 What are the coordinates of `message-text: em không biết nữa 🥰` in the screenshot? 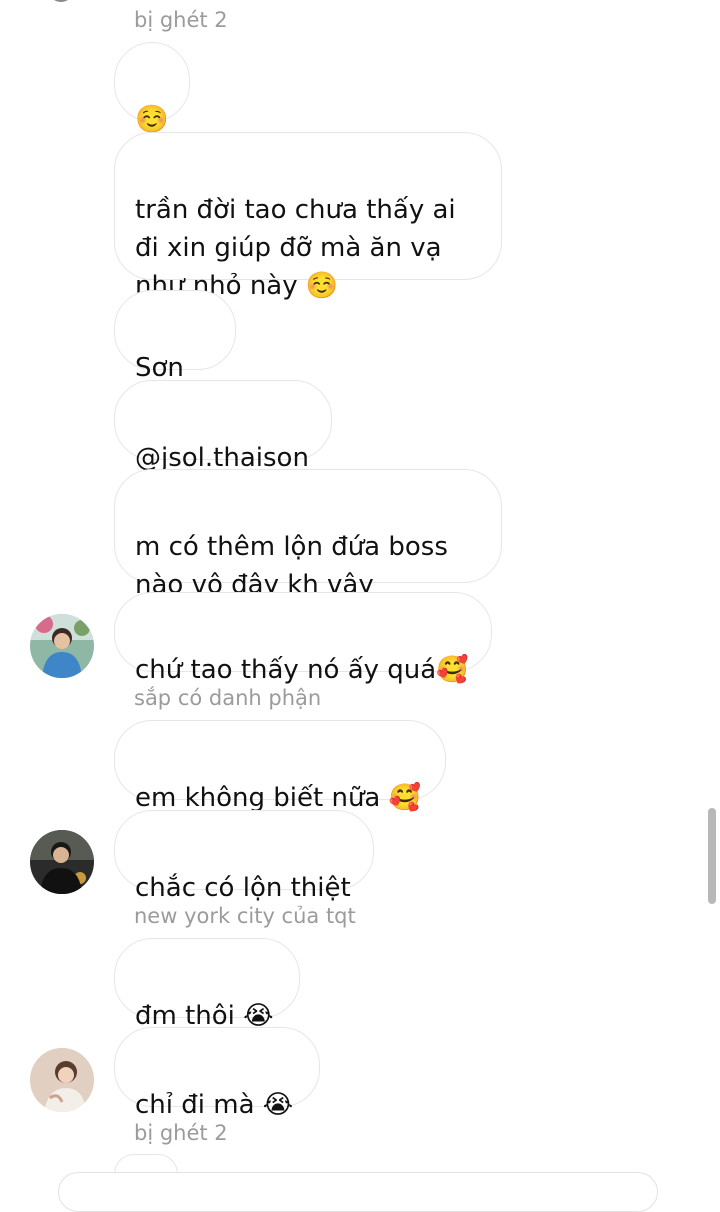 It's located at (278, 798).